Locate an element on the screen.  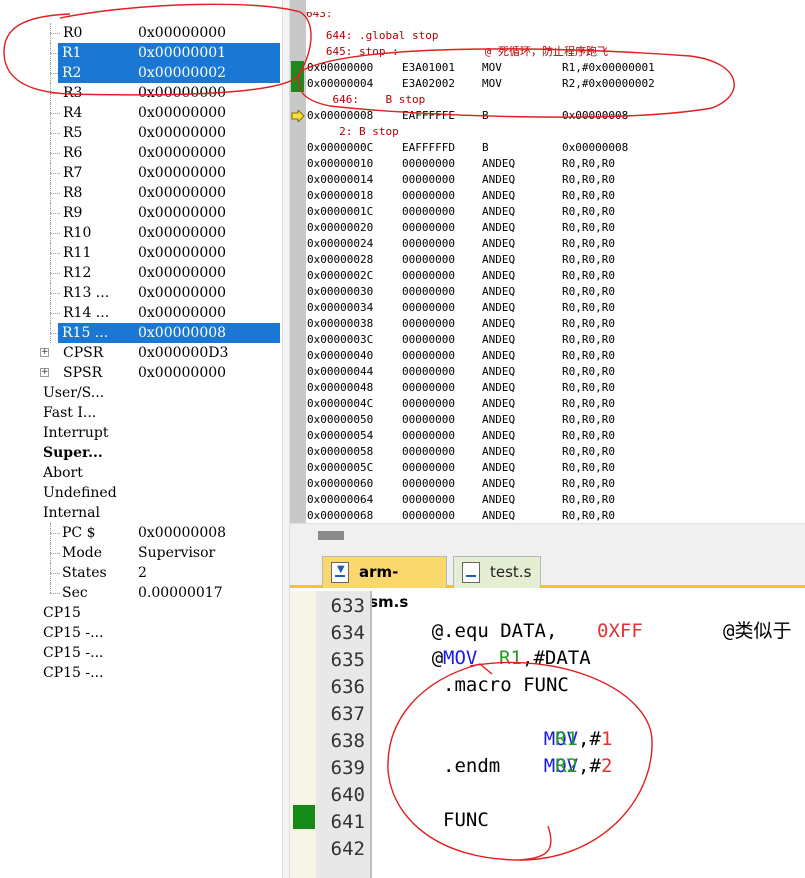
register-row-r0: R0 0x00000000 is located at coordinates (141, 33).